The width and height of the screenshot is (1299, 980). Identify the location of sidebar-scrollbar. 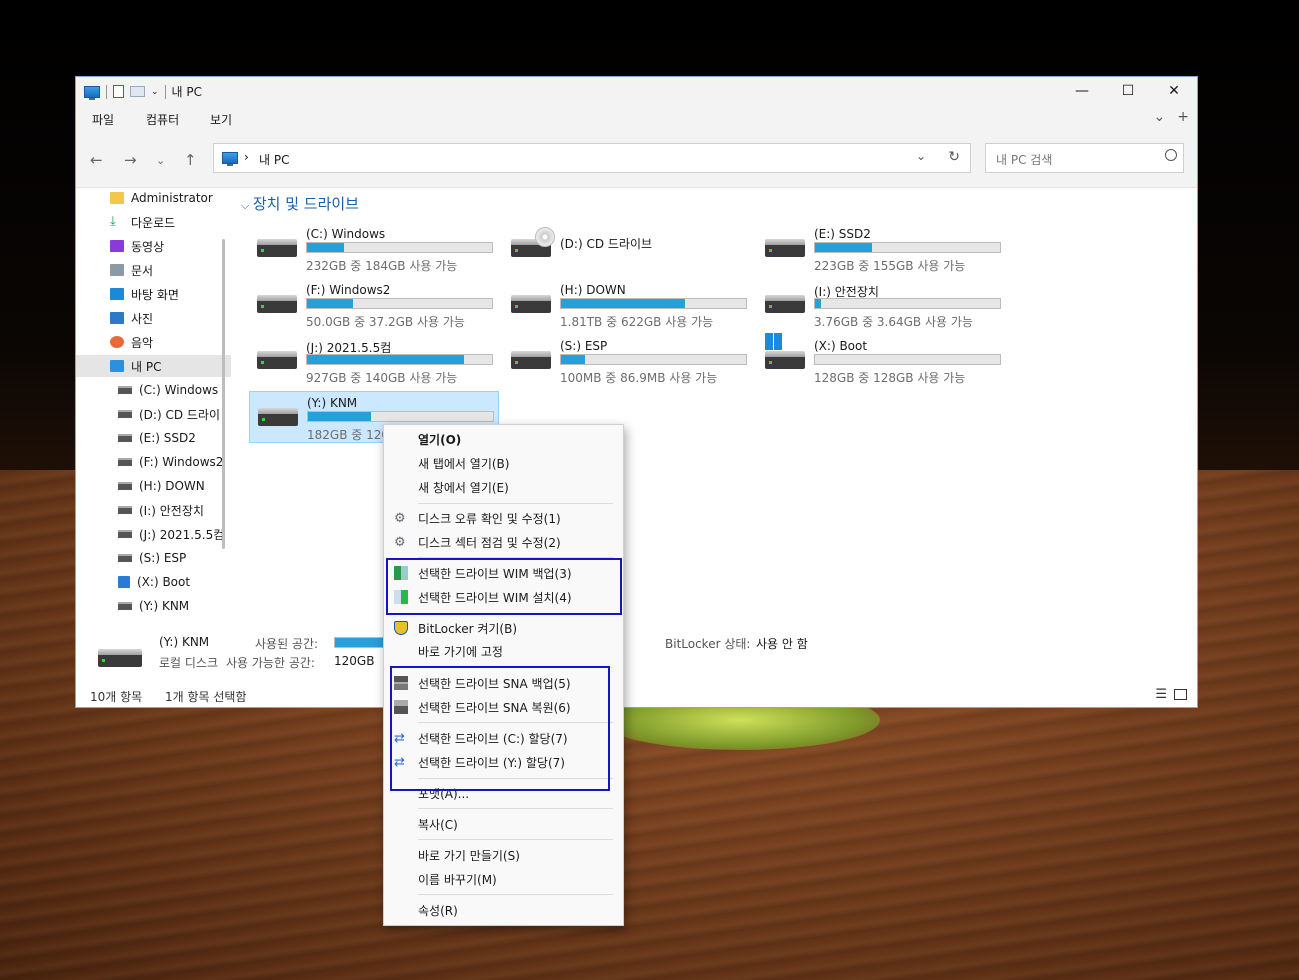
(223, 394).